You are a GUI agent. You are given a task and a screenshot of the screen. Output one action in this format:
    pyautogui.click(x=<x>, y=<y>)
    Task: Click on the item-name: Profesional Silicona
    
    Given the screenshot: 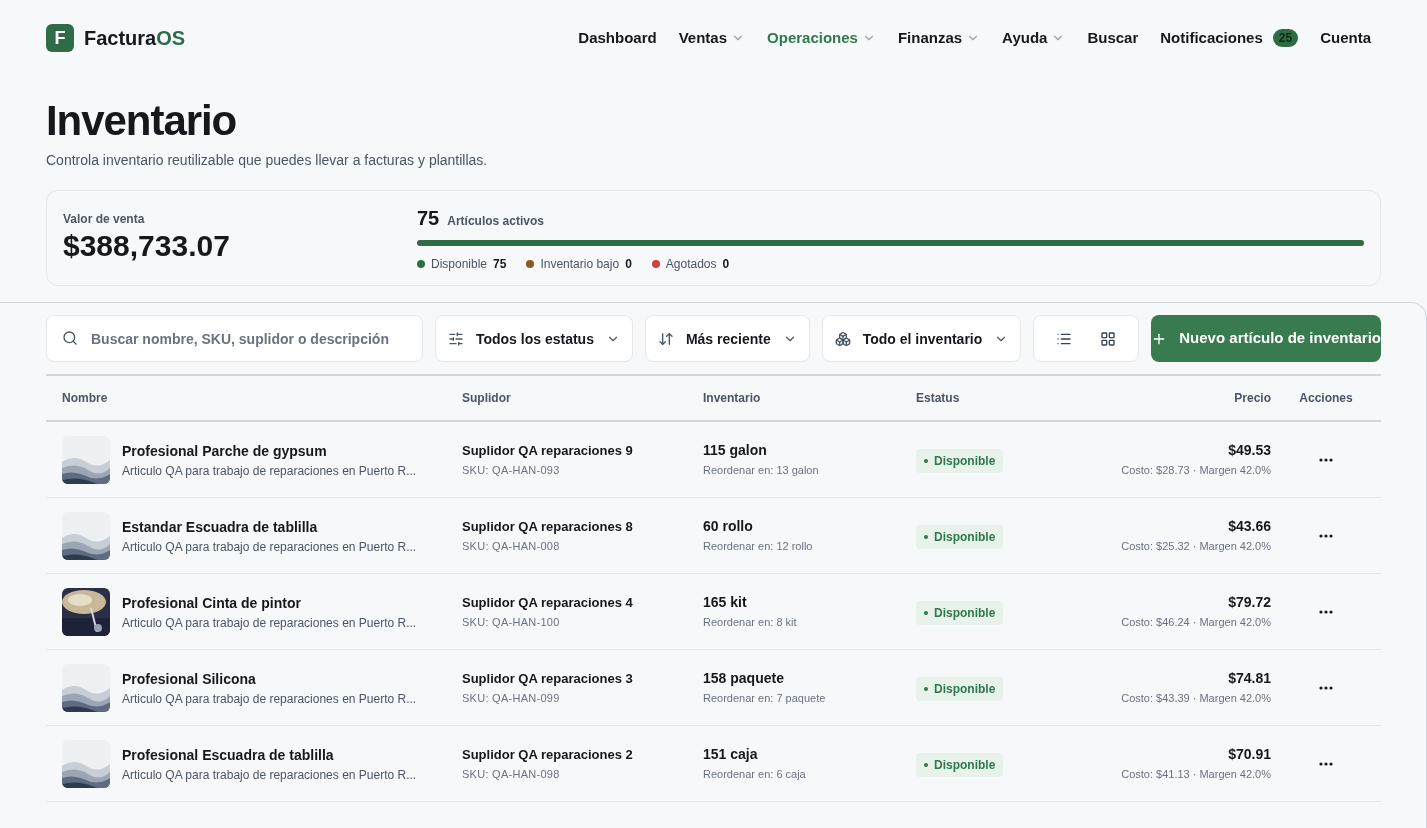 What is the action you would take?
    pyautogui.click(x=189, y=679)
    